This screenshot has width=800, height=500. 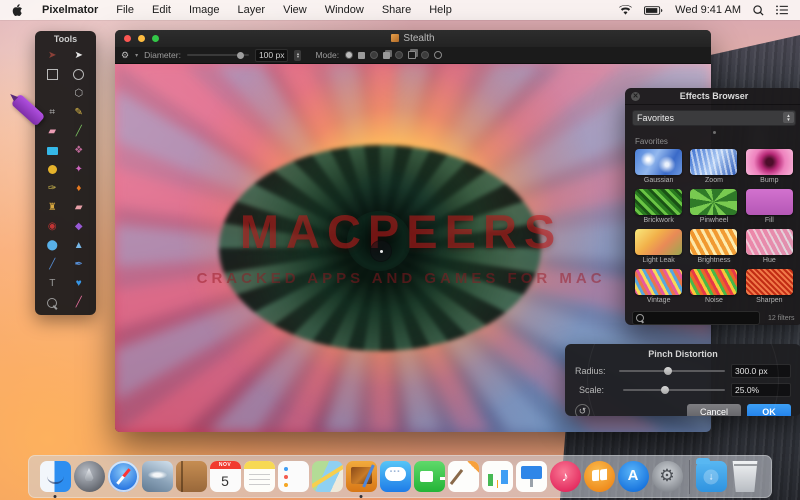 What do you see at coordinates (696, 318) in the screenshot?
I see `effects-search-input` at bounding box center [696, 318].